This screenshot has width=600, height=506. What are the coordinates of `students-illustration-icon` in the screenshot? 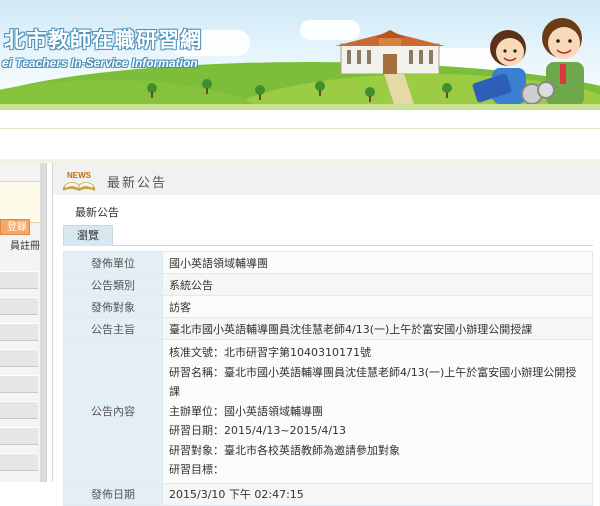 It's located at (528, 62).